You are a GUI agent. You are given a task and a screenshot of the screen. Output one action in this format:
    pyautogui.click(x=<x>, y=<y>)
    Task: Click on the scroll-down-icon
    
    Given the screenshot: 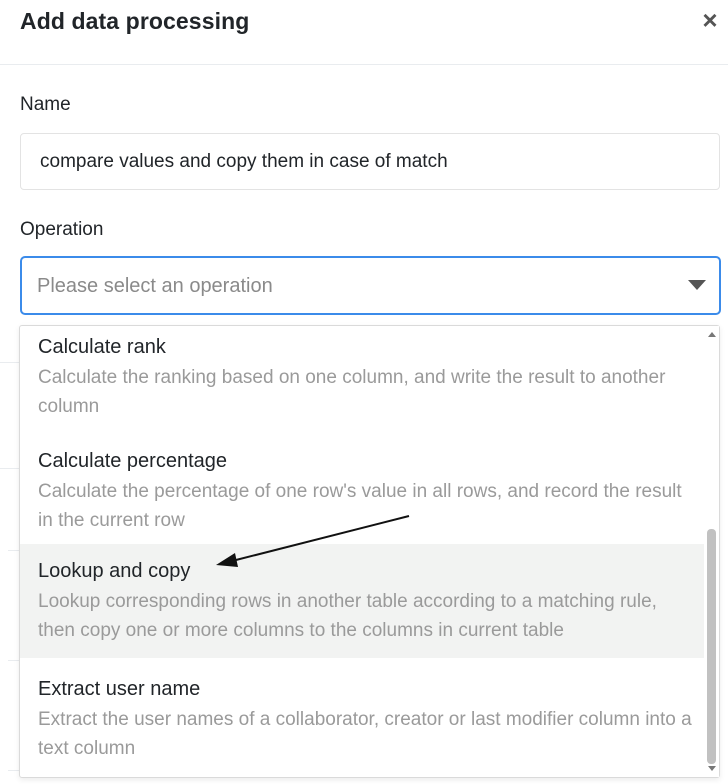 What is the action you would take?
    pyautogui.click(x=712, y=768)
    